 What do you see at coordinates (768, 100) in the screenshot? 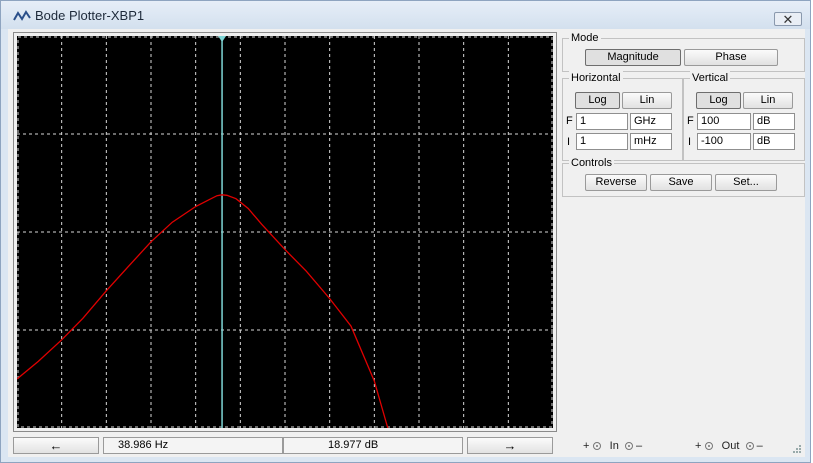
I see `vertical-lin-button: Lin` at bounding box center [768, 100].